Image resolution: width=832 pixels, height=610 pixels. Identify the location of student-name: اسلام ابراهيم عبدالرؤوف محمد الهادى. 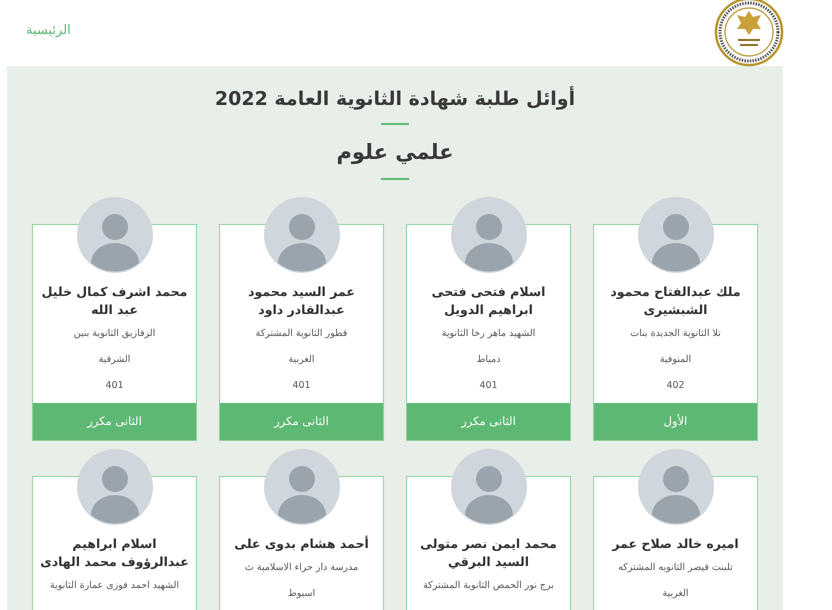
(114, 553).